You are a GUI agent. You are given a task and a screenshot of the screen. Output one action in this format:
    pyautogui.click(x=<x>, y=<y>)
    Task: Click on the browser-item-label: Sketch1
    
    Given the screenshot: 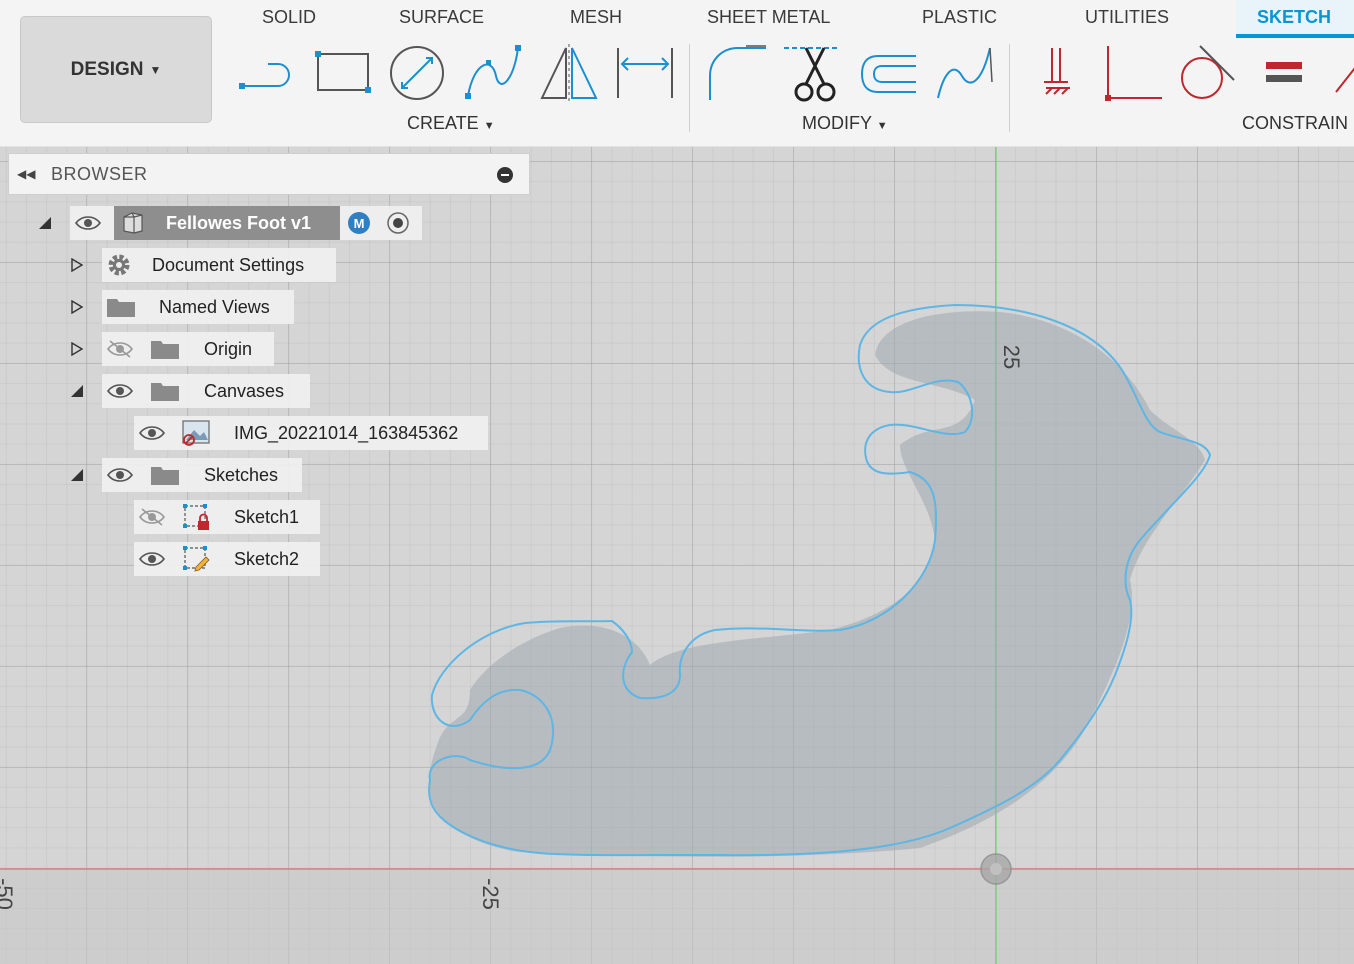 What is the action you would take?
    pyautogui.click(x=267, y=516)
    